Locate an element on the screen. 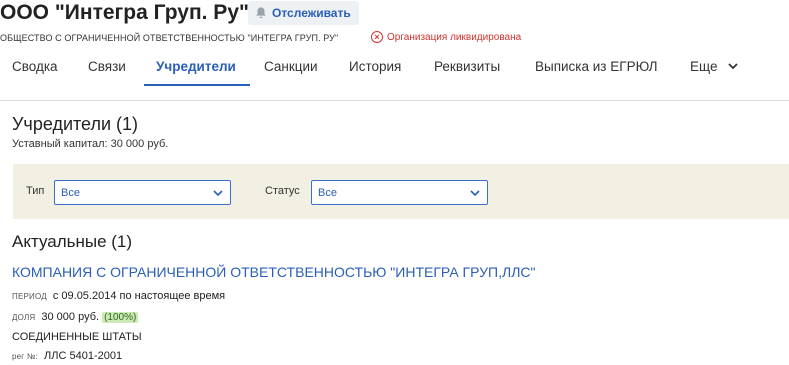  type-filter-label: Тип is located at coordinates (35, 191).